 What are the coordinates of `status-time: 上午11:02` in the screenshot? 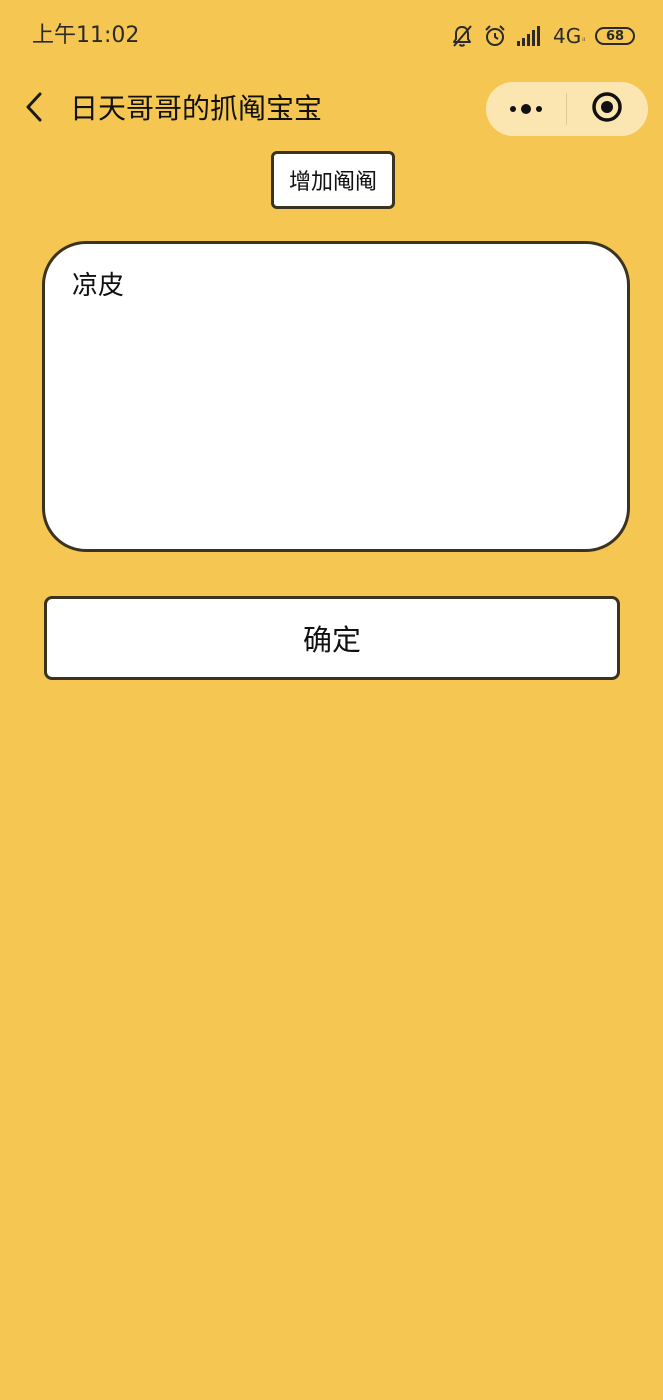 It's located at (86, 35).